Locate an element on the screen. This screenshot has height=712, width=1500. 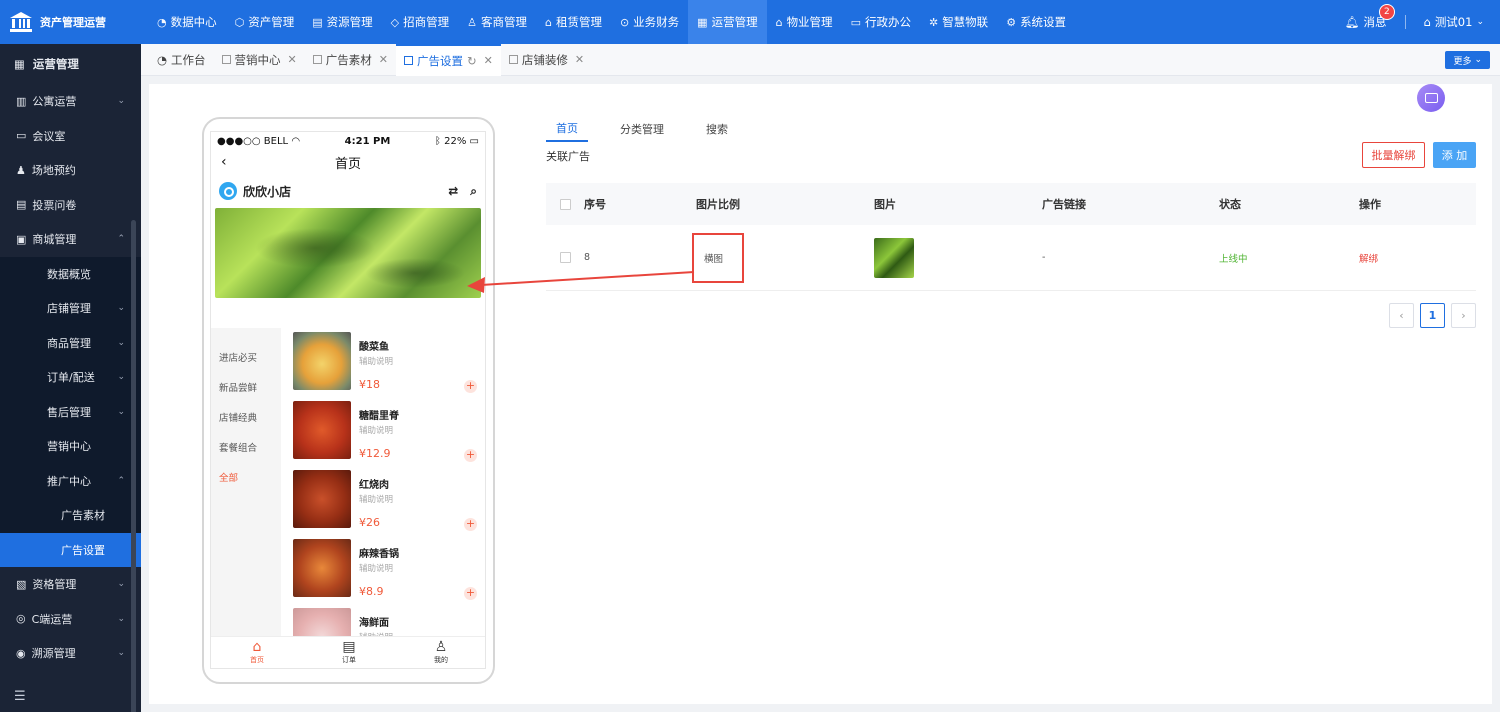
sidebar-scrollbar is located at coordinates (133, 466).